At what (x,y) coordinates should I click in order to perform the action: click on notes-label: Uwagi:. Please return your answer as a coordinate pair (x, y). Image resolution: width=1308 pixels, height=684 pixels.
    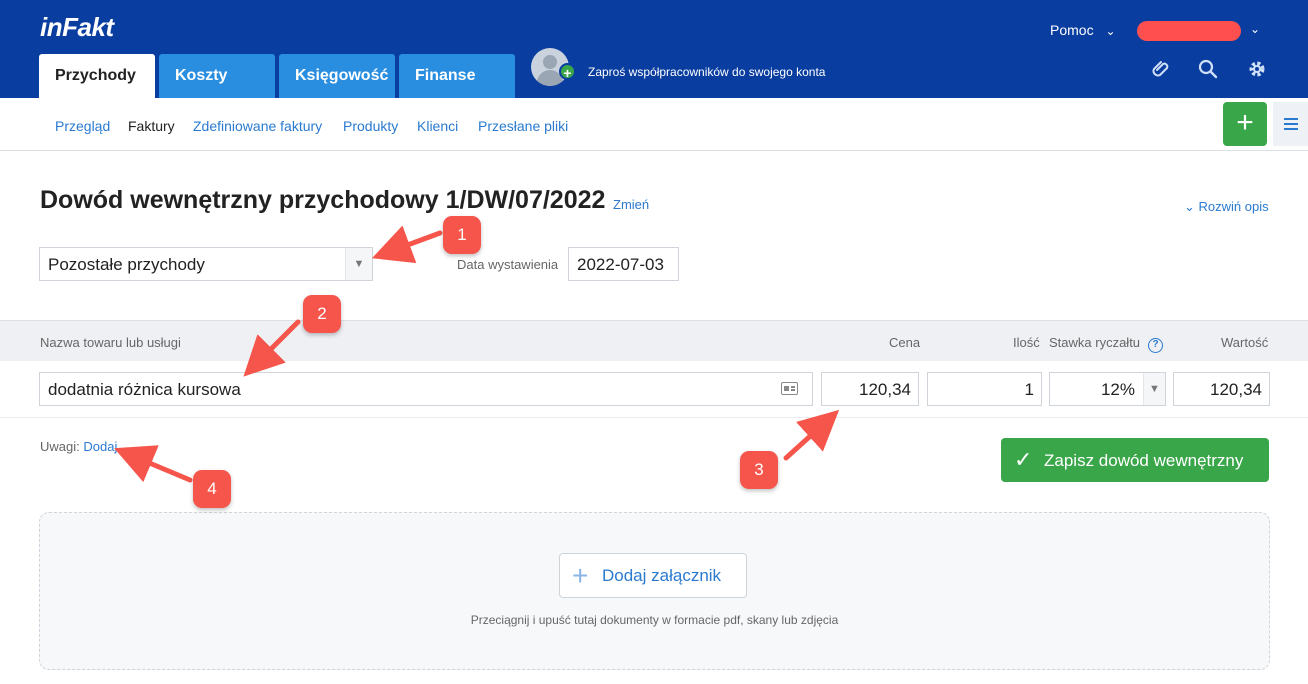
    Looking at the image, I should click on (60, 446).